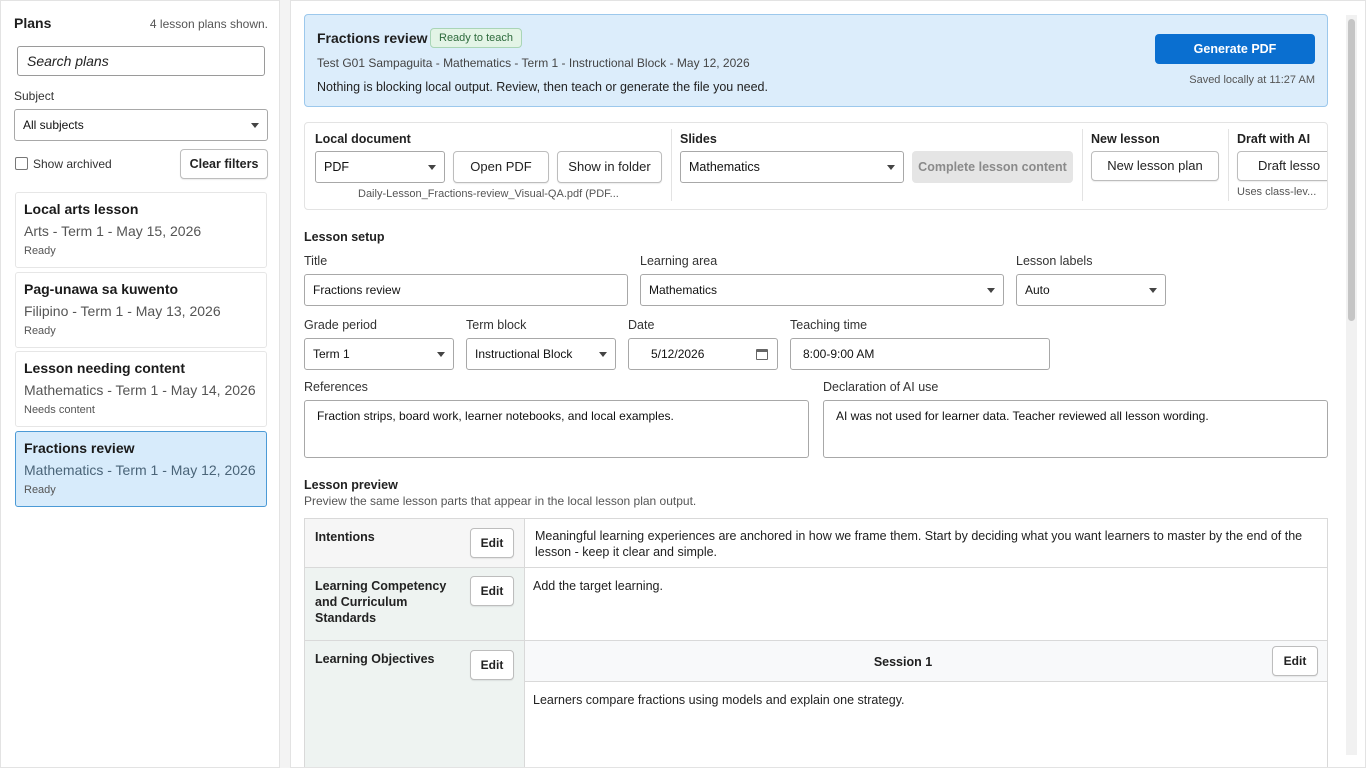 This screenshot has width=1366, height=768. I want to click on edit-session-button: Edit, so click(1295, 661).